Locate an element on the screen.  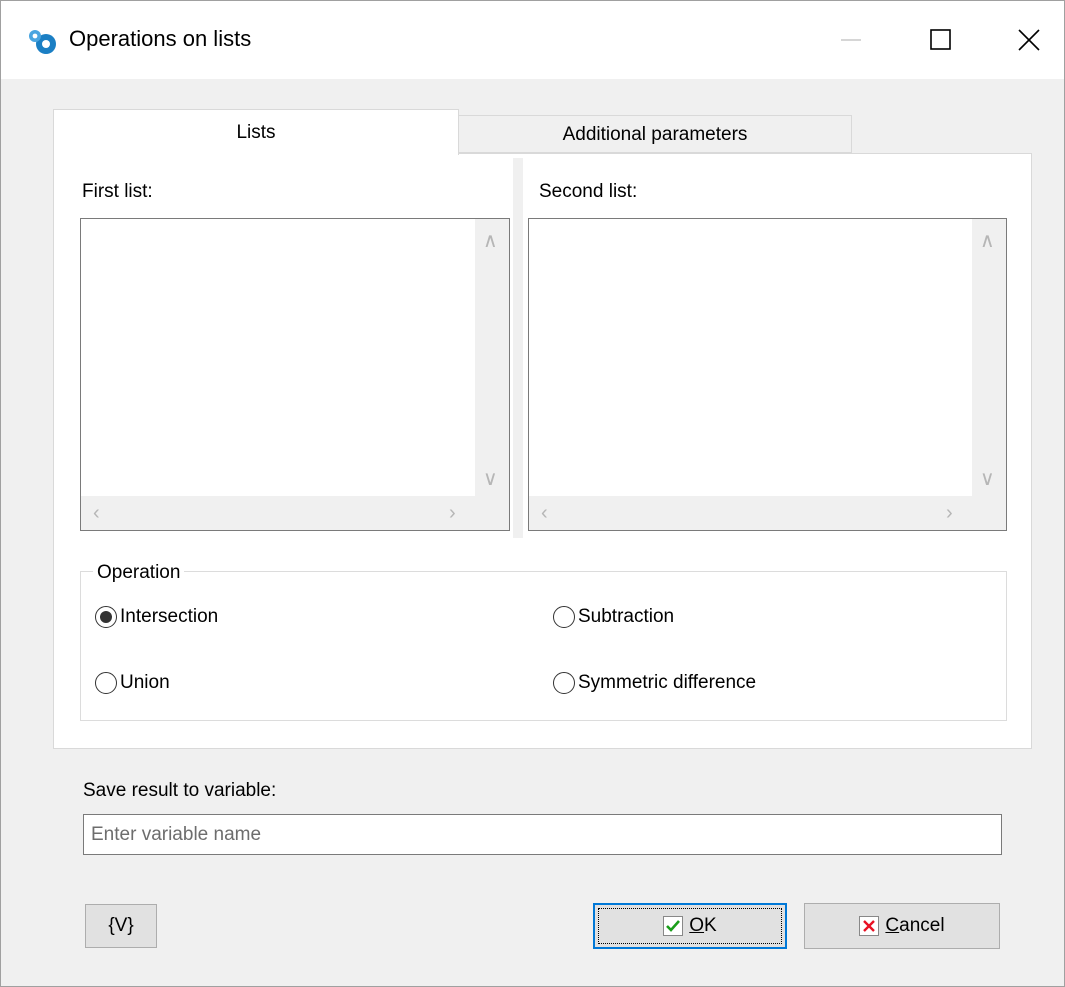
radio-intersection: Intersection is located at coordinates (156, 617).